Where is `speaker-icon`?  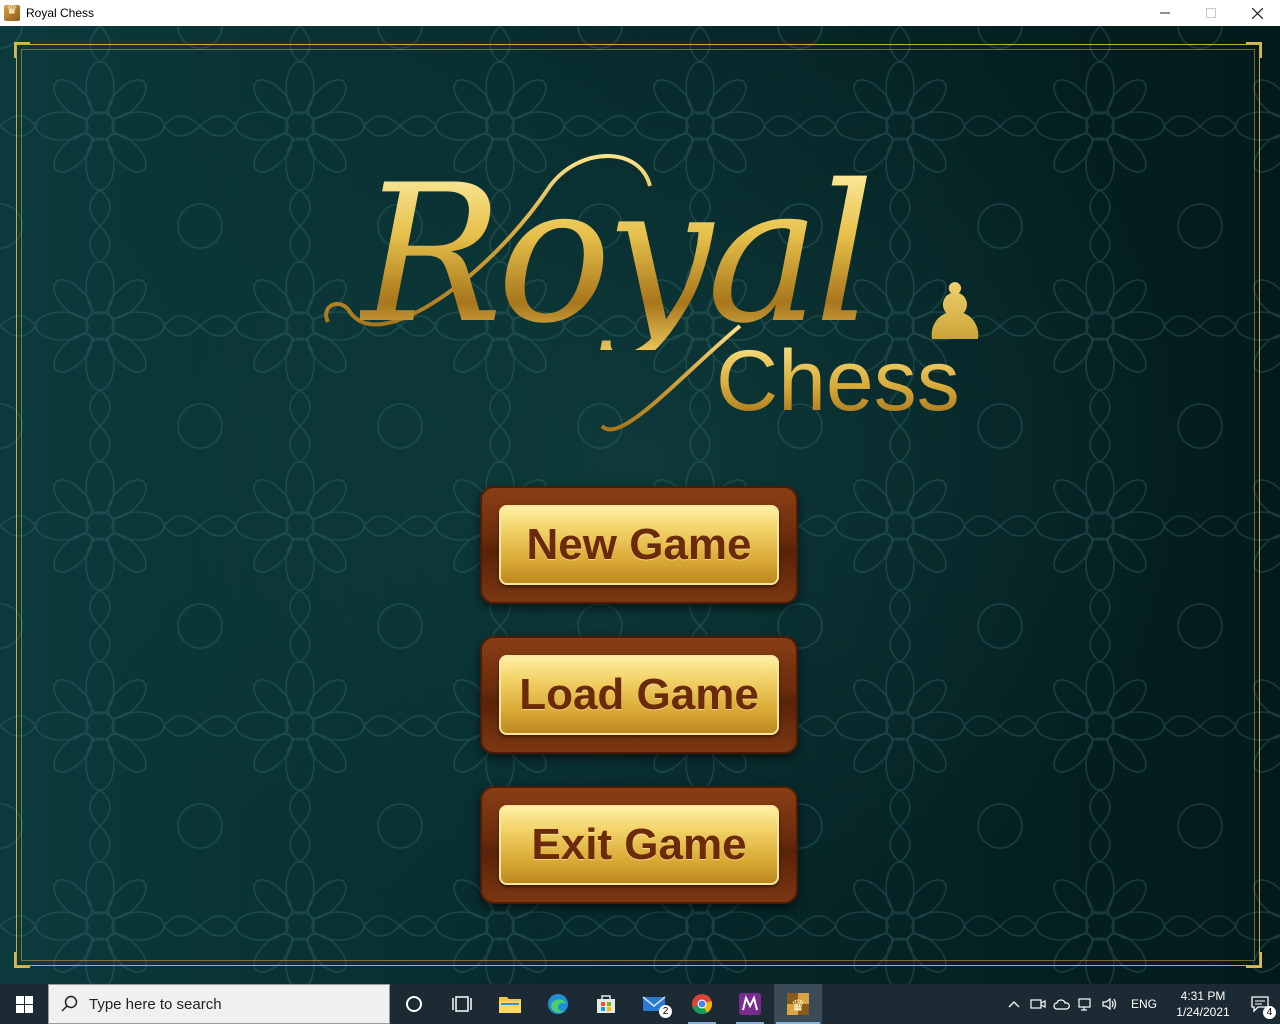 speaker-icon is located at coordinates (1109, 1004).